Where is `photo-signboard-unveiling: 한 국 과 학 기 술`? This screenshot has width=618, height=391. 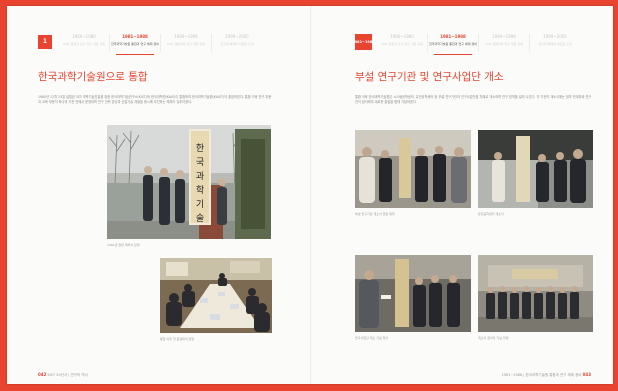 photo-signboard-unveiling: 한 국 과 학 기 술 is located at coordinates (189, 182).